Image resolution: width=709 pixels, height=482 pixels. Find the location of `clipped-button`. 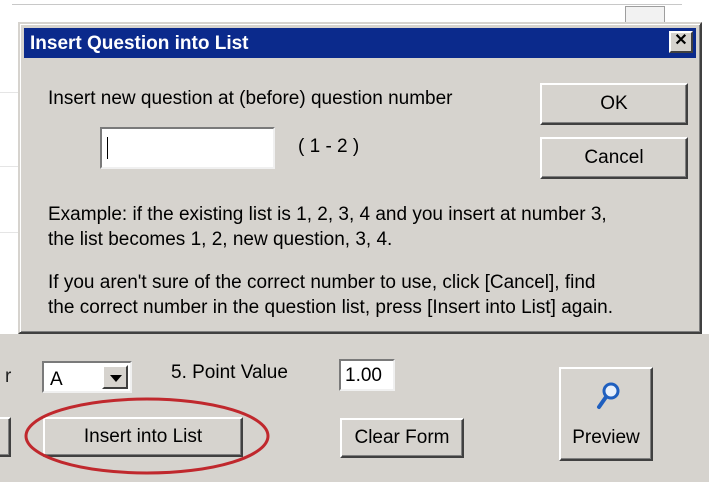

clipped-button is located at coordinates (5, 437).